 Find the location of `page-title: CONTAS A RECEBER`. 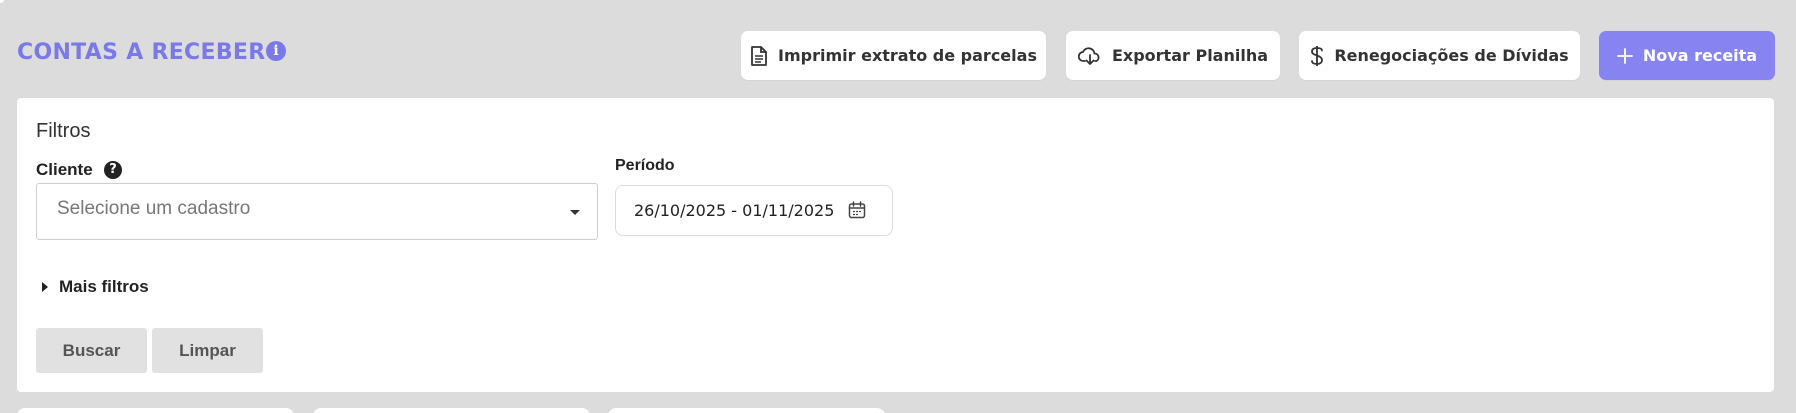

page-title: CONTAS A RECEBER is located at coordinates (141, 52).